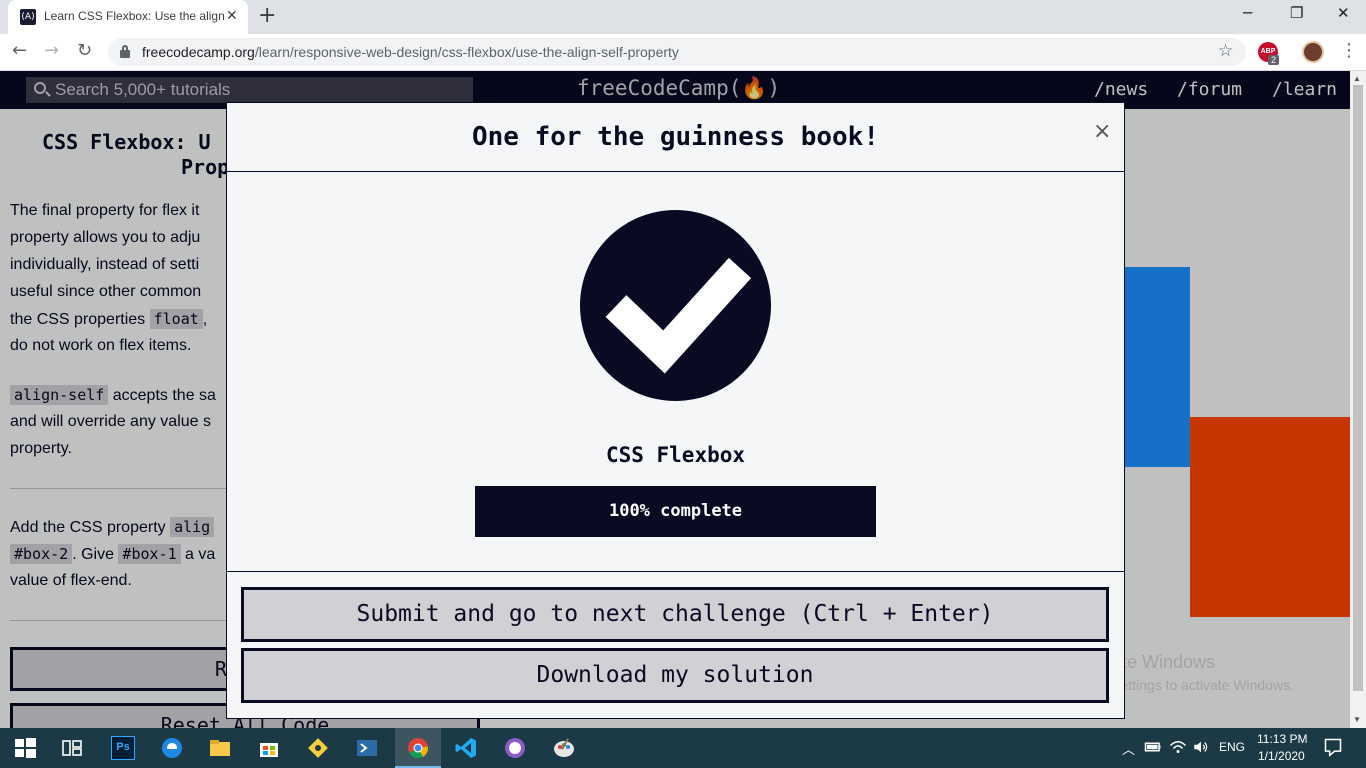 The height and width of the screenshot is (768, 1366). What do you see at coordinates (232, 16) in the screenshot?
I see `tab-close-icon: ✕` at bounding box center [232, 16].